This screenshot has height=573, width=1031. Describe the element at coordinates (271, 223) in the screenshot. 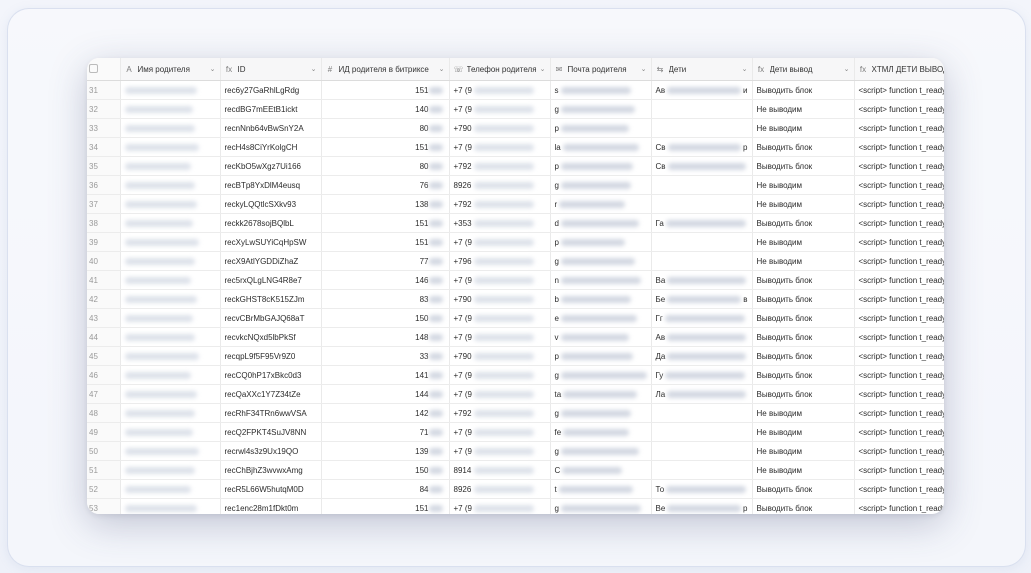

I see `cell-id: reckk2678sojBQlbL` at that location.